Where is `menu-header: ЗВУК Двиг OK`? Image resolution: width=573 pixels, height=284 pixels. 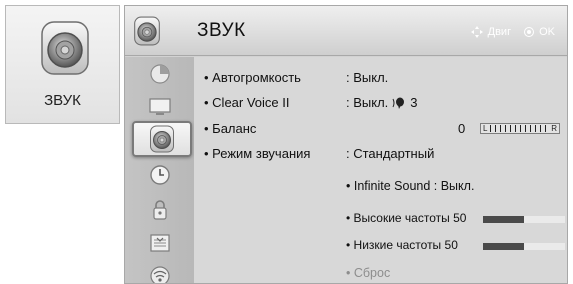 menu-header: ЗВУК Двиг OK is located at coordinates (346, 31).